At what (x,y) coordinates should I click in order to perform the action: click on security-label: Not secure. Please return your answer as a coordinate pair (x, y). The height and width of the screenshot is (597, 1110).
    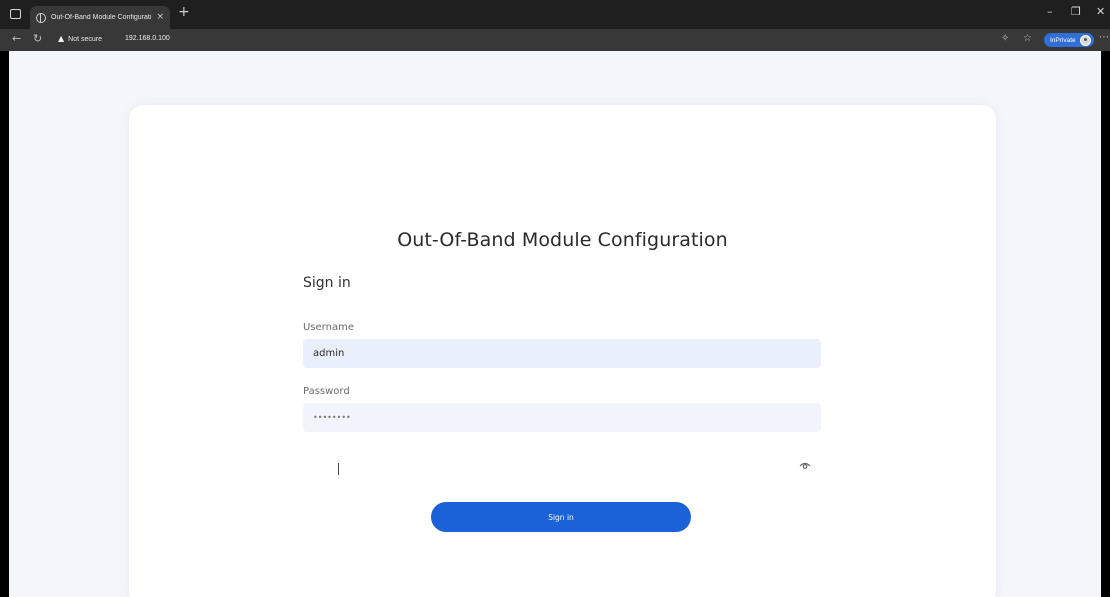
    Looking at the image, I should click on (85, 39).